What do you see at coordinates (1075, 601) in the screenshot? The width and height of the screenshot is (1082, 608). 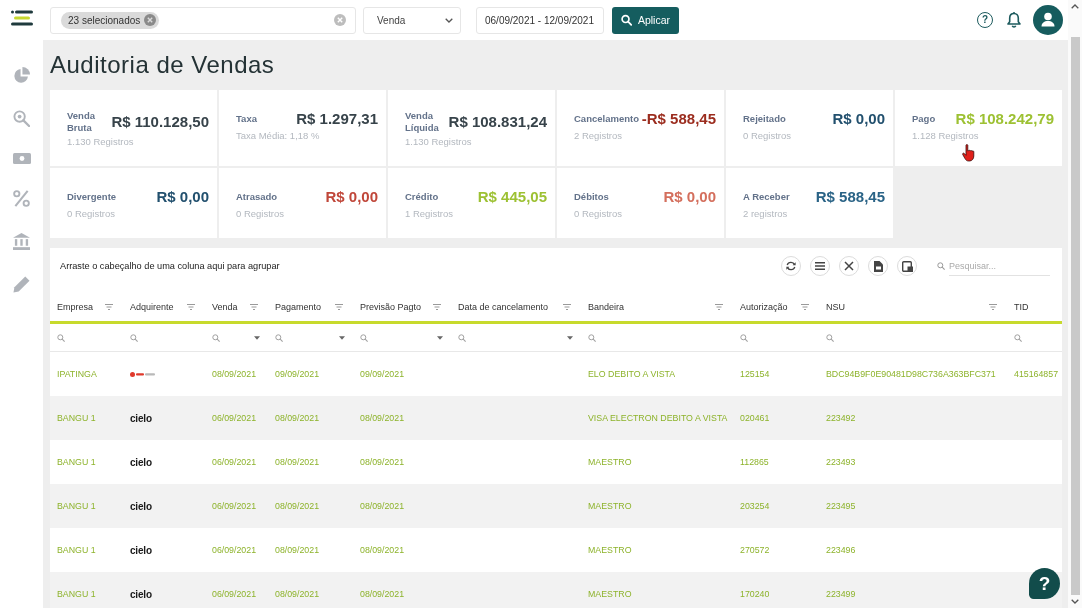 I see `scroll-down-icon` at bounding box center [1075, 601].